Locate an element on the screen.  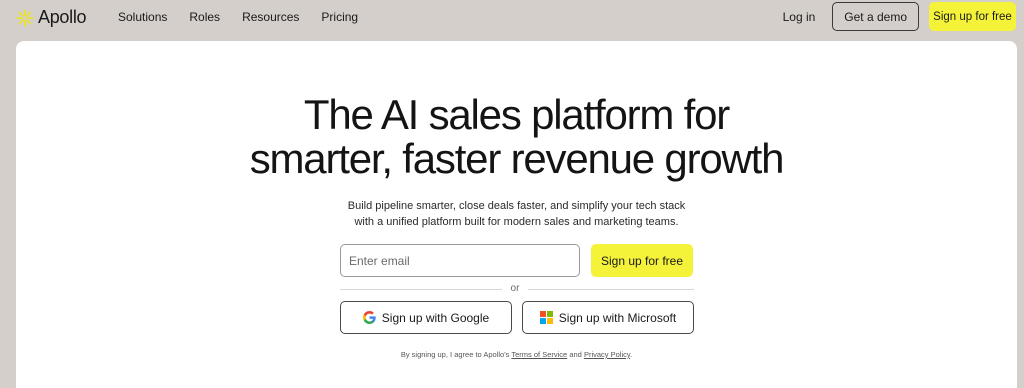
google-icon is located at coordinates (369, 317).